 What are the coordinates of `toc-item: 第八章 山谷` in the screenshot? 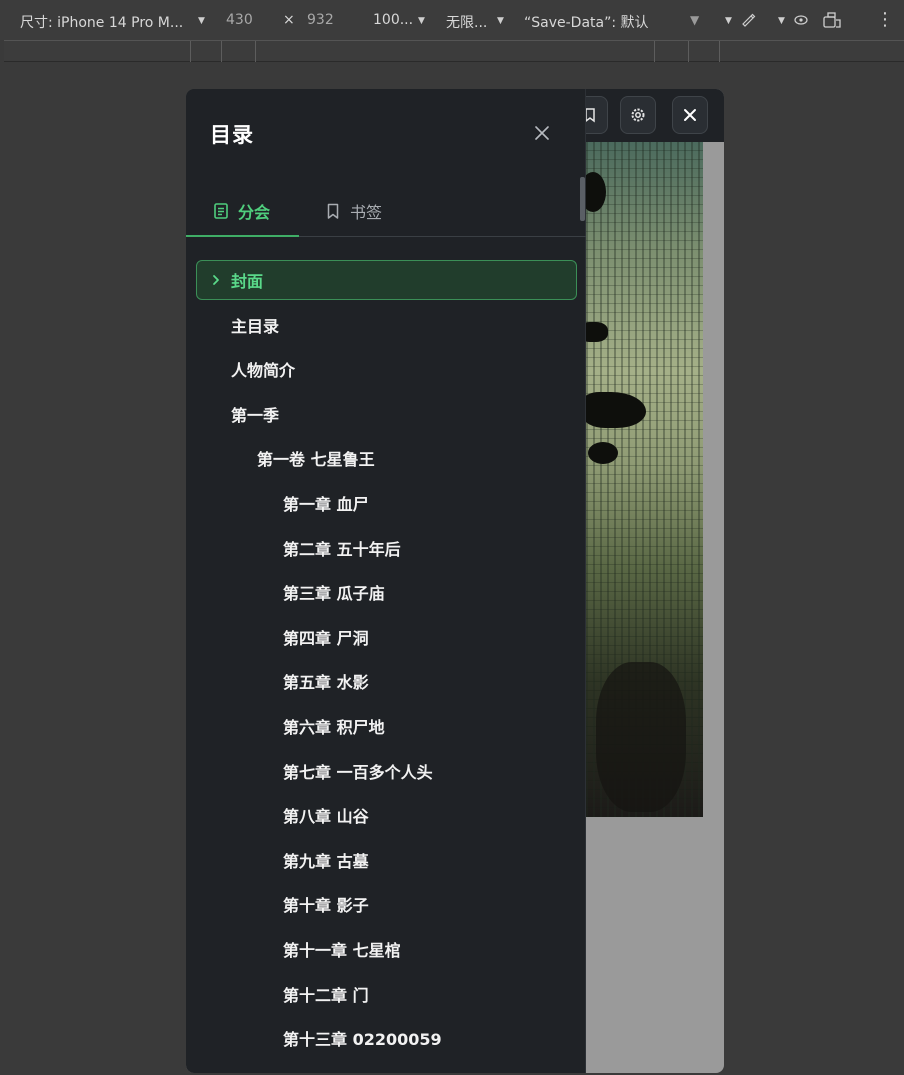 It's located at (326, 815).